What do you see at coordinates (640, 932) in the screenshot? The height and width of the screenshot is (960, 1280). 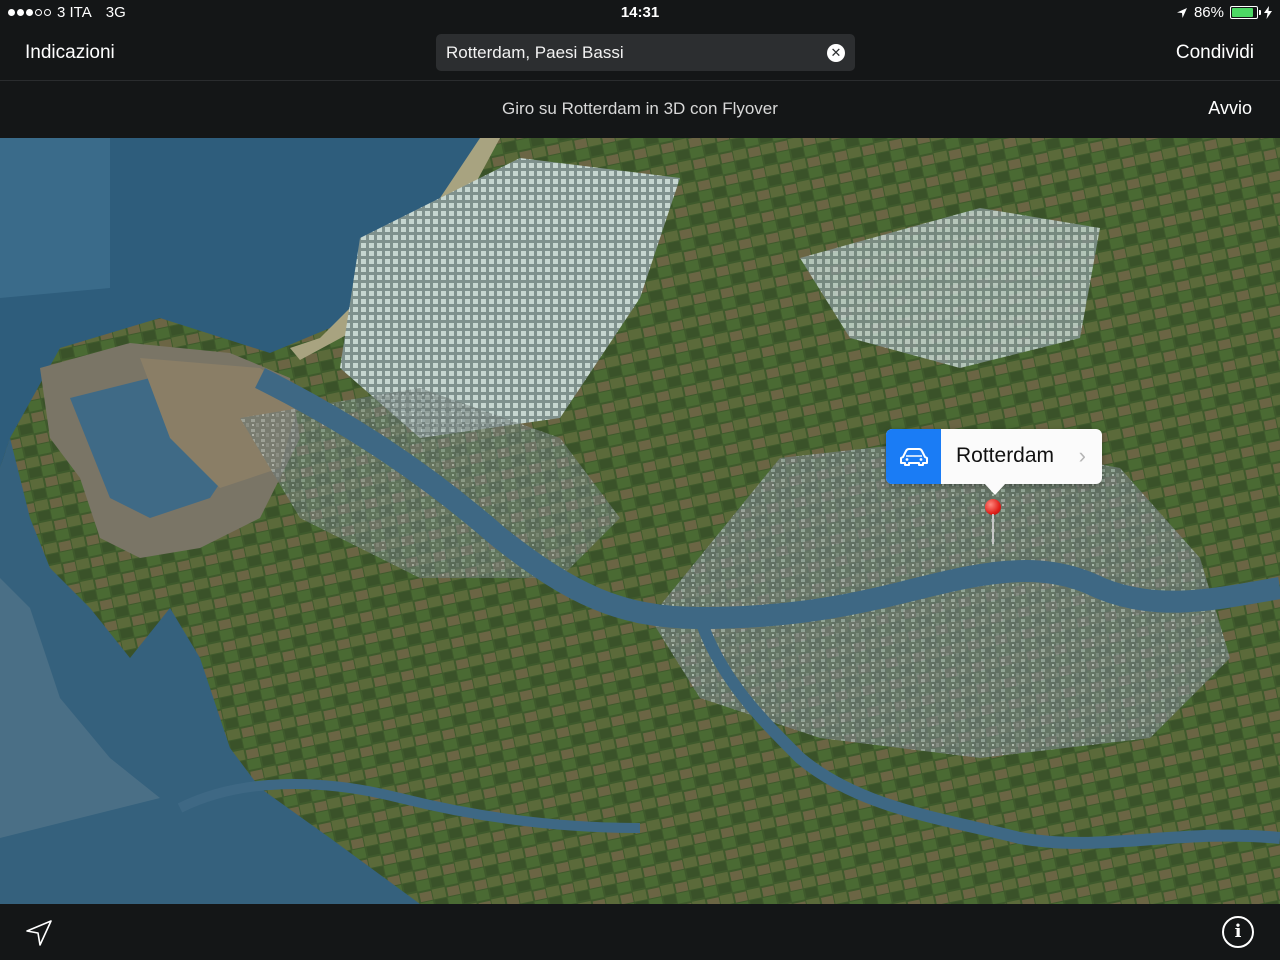 I see `bottom-toolbar: i` at bounding box center [640, 932].